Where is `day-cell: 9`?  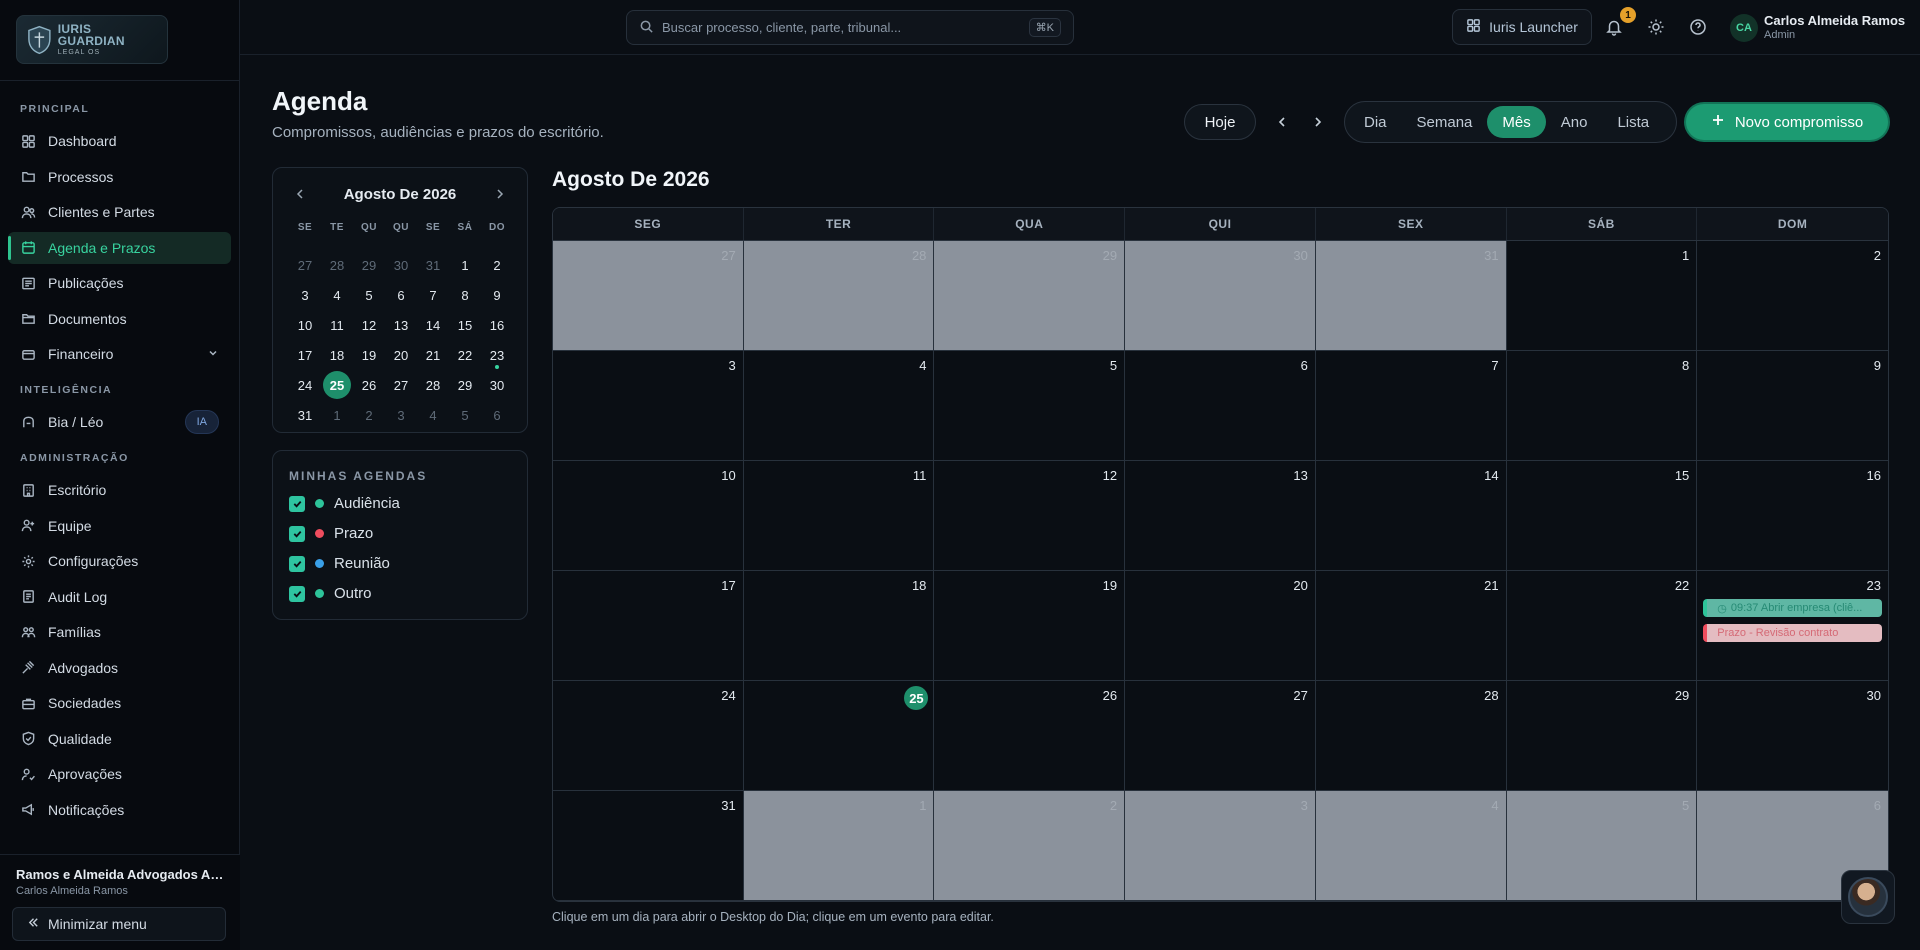
day-cell: 9 is located at coordinates (1792, 406).